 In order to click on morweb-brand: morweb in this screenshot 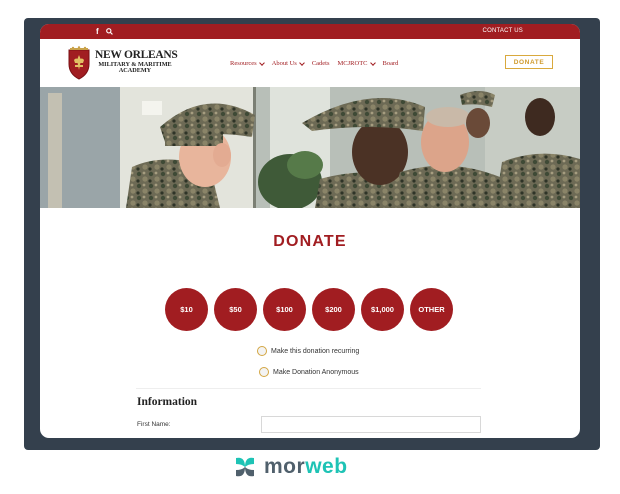, I will do `click(290, 467)`.